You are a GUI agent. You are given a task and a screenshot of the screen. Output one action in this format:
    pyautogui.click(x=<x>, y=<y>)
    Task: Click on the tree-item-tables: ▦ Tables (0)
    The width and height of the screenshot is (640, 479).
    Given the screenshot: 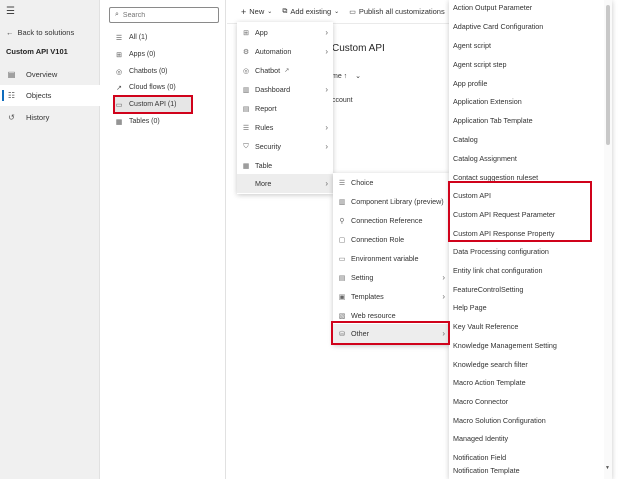 What is the action you would take?
    pyautogui.click(x=137, y=121)
    